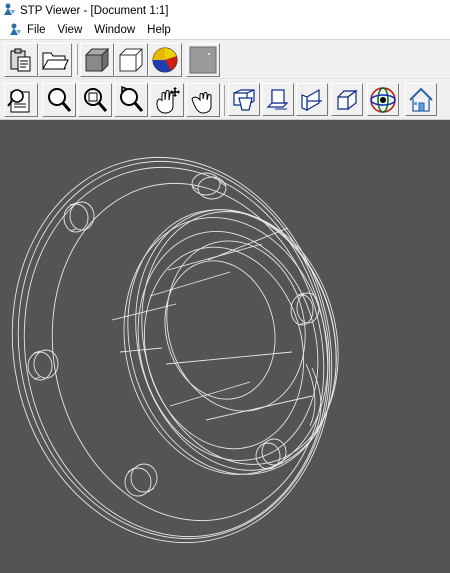 This screenshot has width=450, height=573. I want to click on home-view-icon, so click(421, 100).